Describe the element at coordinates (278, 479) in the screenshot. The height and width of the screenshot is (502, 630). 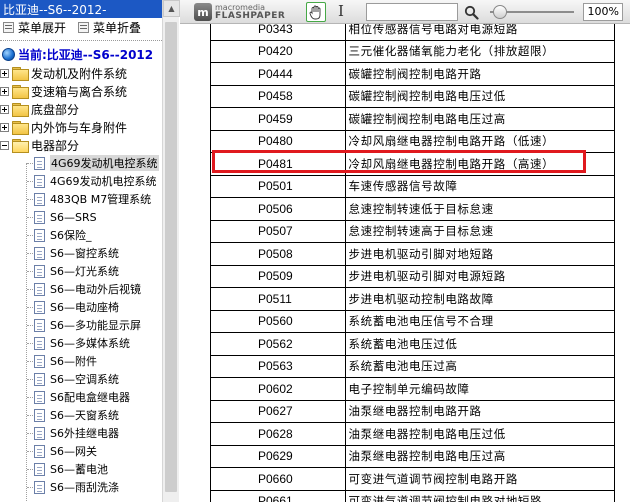
I see `dtc-code: P0660` at that location.